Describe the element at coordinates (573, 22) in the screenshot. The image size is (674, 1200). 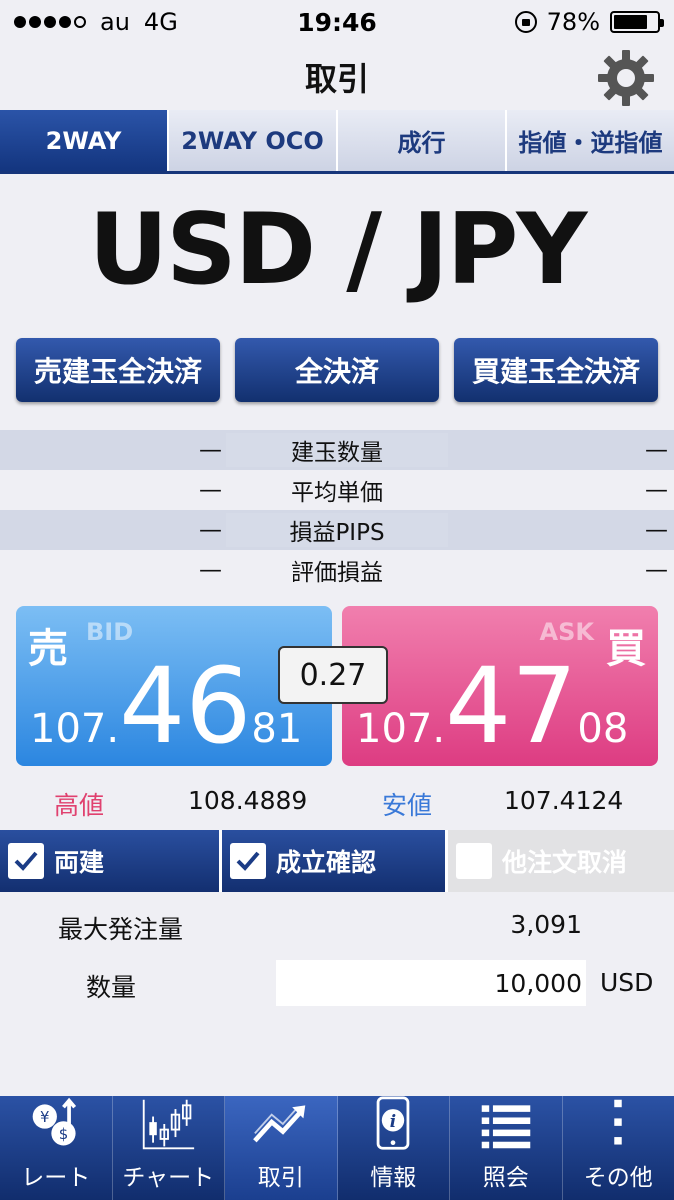
I see `battery-percent: 78%` at that location.